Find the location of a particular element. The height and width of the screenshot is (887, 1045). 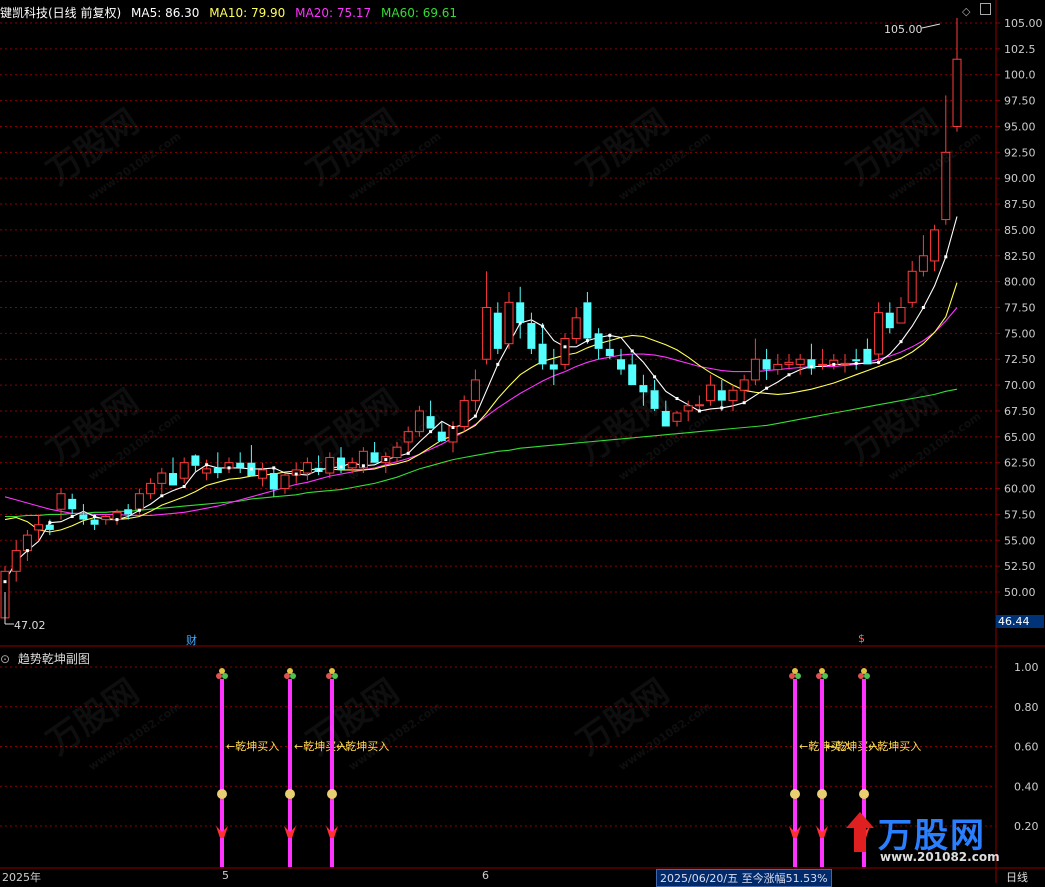

arrow-logo-icon is located at coordinates (860, 832).